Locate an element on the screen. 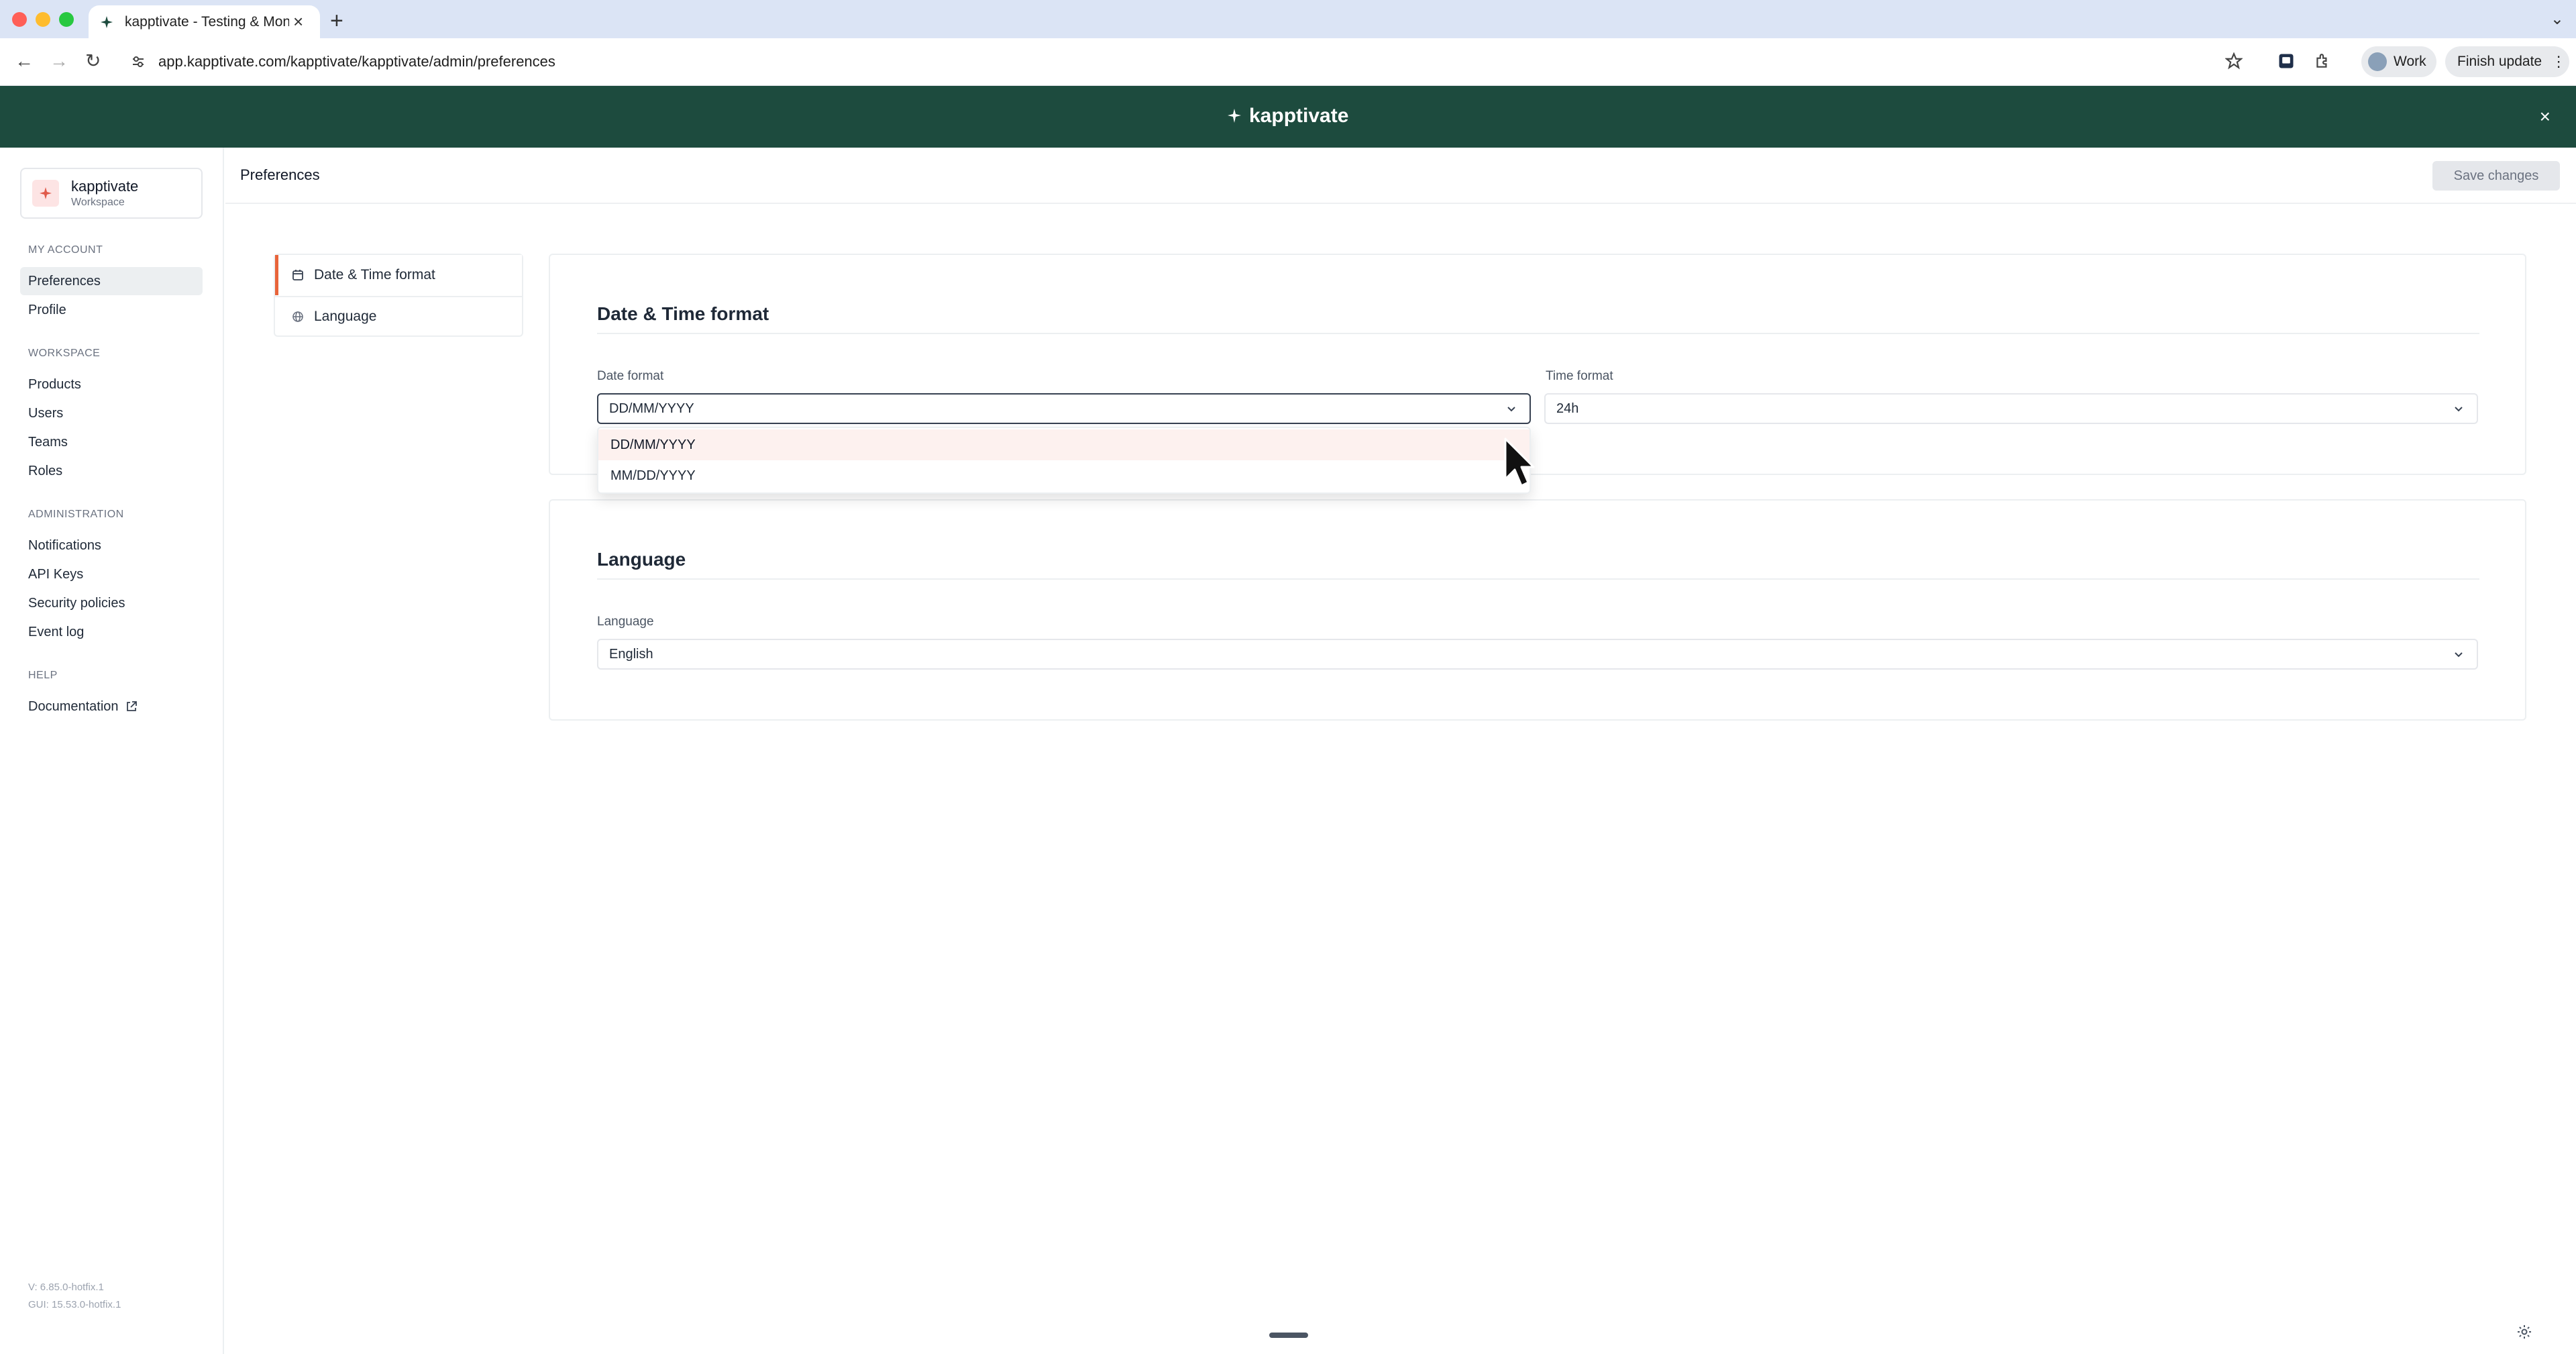 This screenshot has width=2576, height=1354. sidebar-item-notifications: Notifications is located at coordinates (111, 545).